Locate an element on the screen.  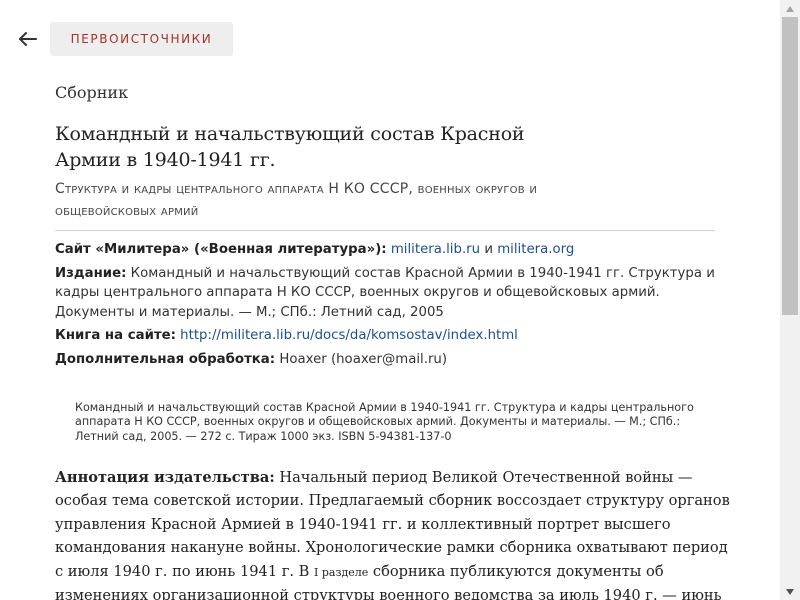
annotation-small: I разделе is located at coordinates (341, 572).